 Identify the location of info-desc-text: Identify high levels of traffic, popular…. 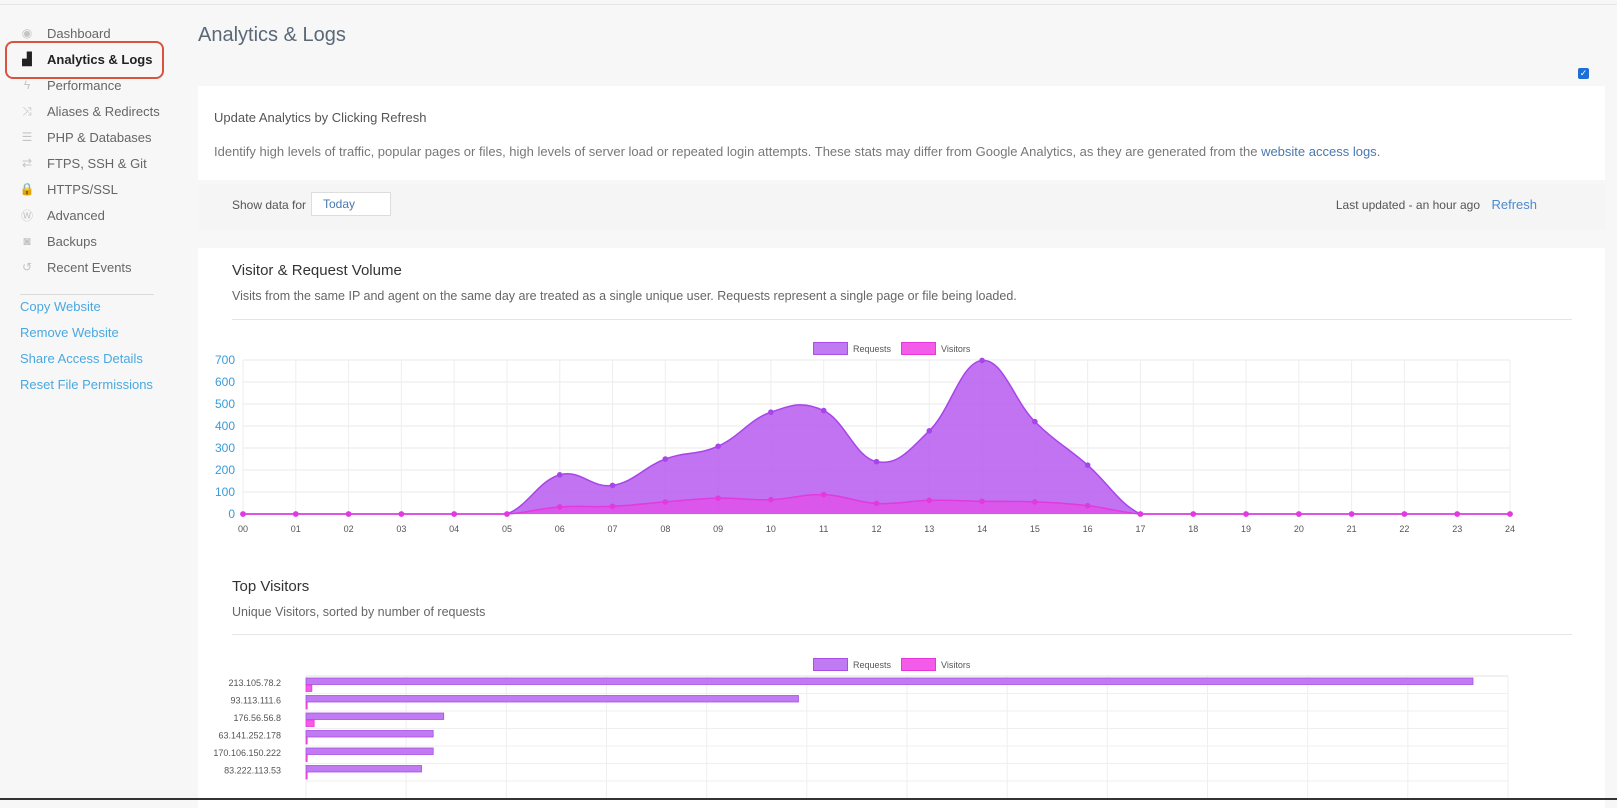
(738, 151).